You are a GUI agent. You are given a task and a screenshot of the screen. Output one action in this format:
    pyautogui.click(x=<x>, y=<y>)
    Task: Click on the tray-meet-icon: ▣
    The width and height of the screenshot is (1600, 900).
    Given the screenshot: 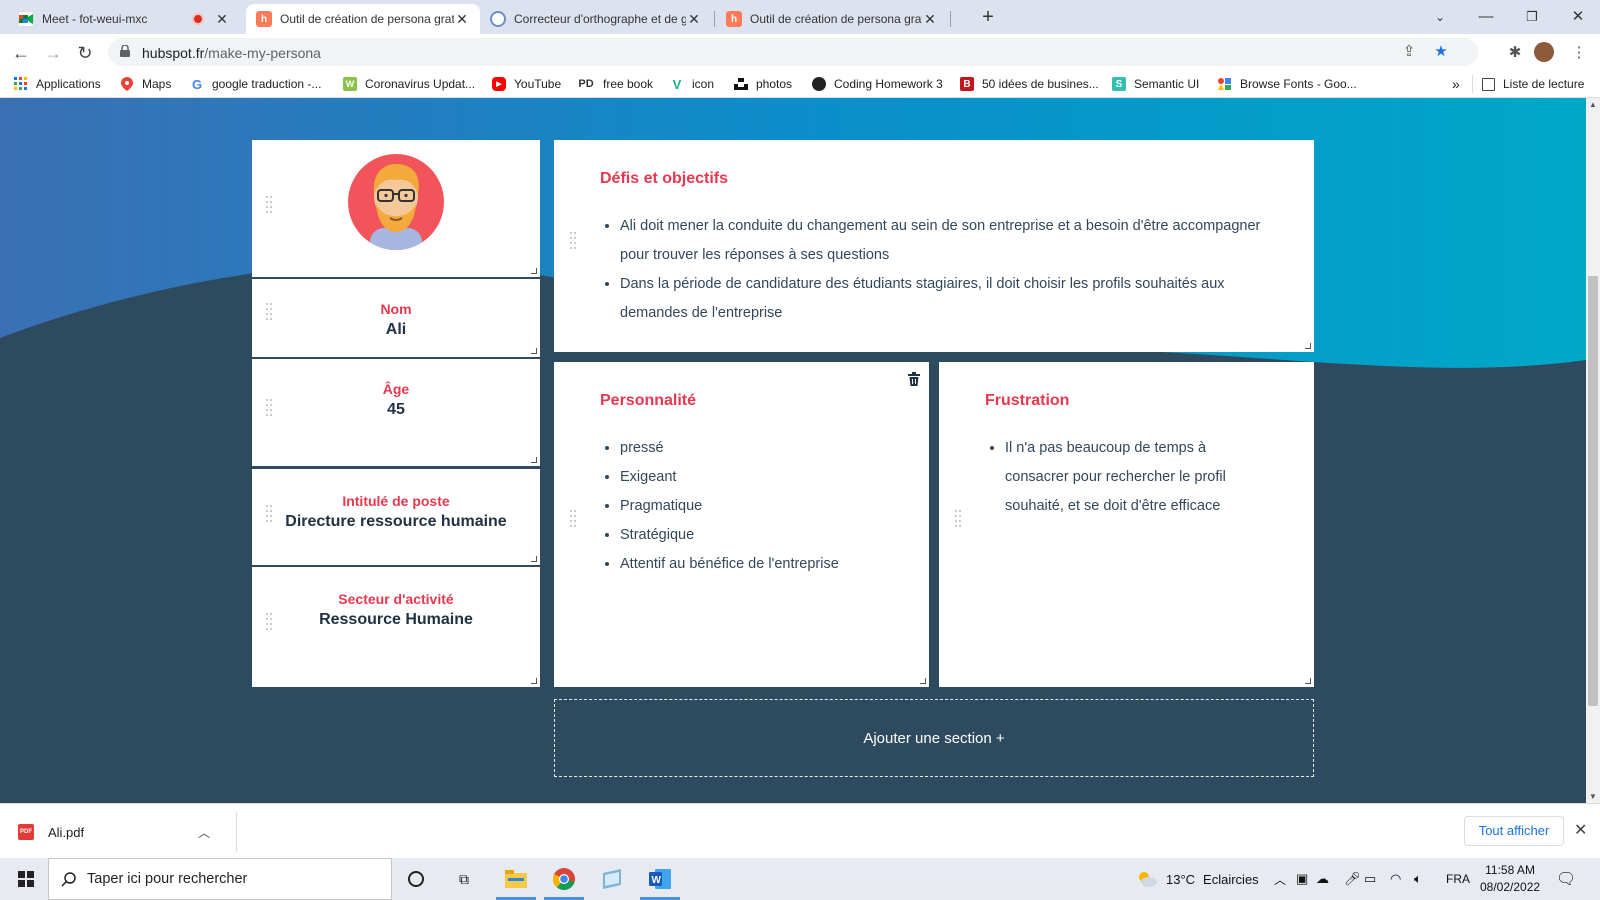 What is the action you would take?
    pyautogui.click(x=1302, y=879)
    